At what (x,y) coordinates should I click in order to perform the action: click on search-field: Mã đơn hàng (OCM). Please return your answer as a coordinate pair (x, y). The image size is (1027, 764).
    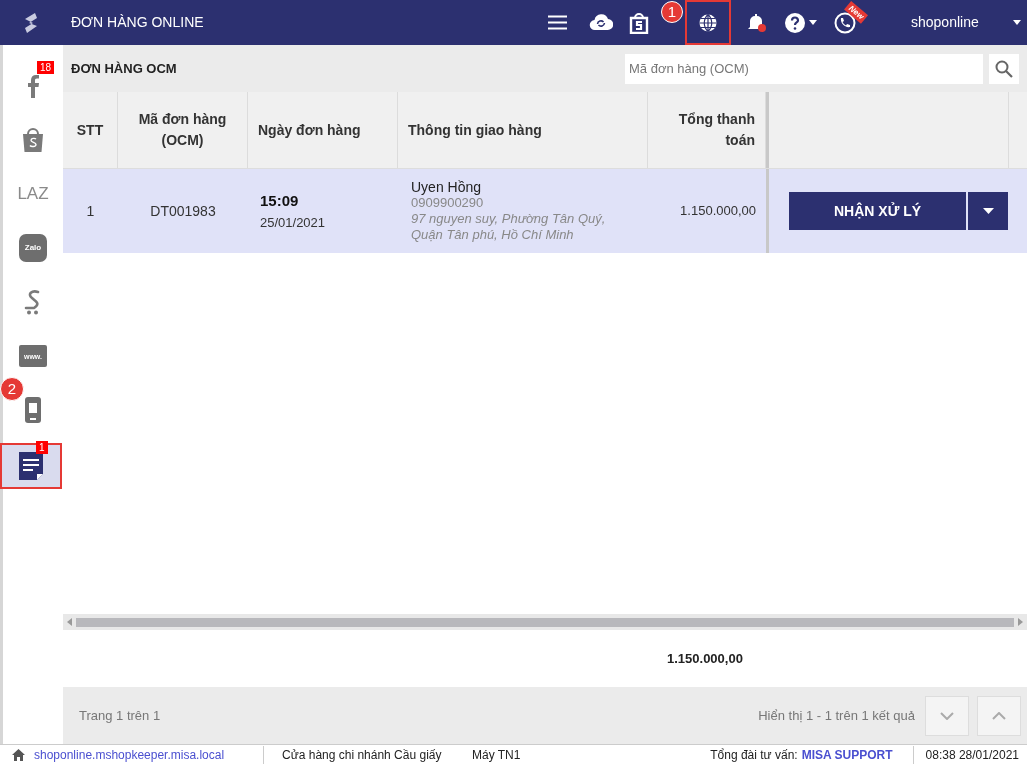
    Looking at the image, I should click on (804, 68).